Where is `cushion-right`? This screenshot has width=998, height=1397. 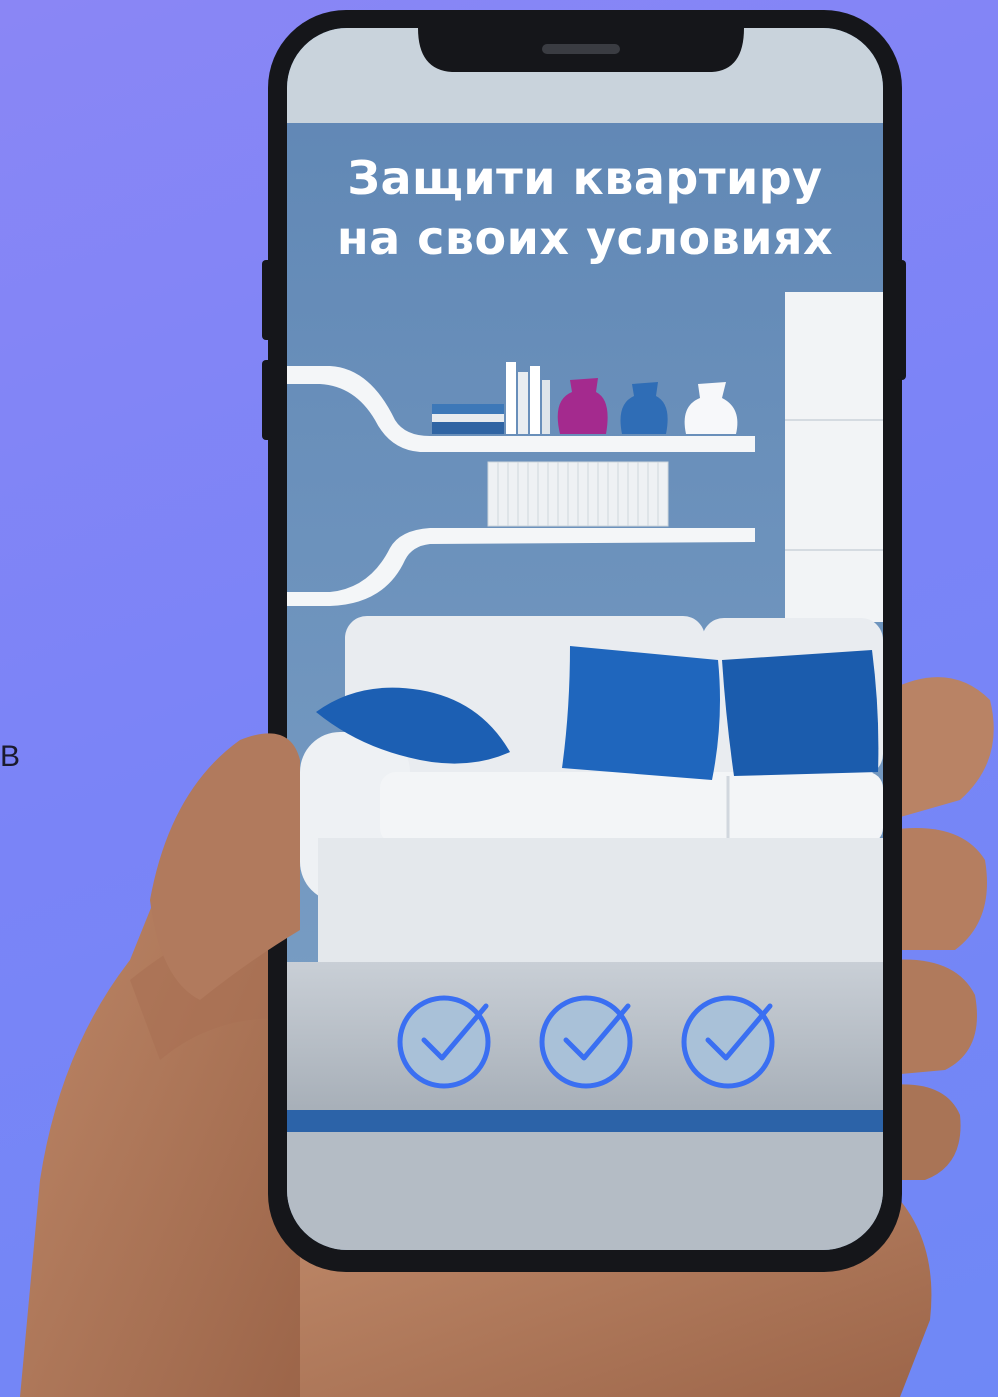 cushion-right is located at coordinates (800, 713).